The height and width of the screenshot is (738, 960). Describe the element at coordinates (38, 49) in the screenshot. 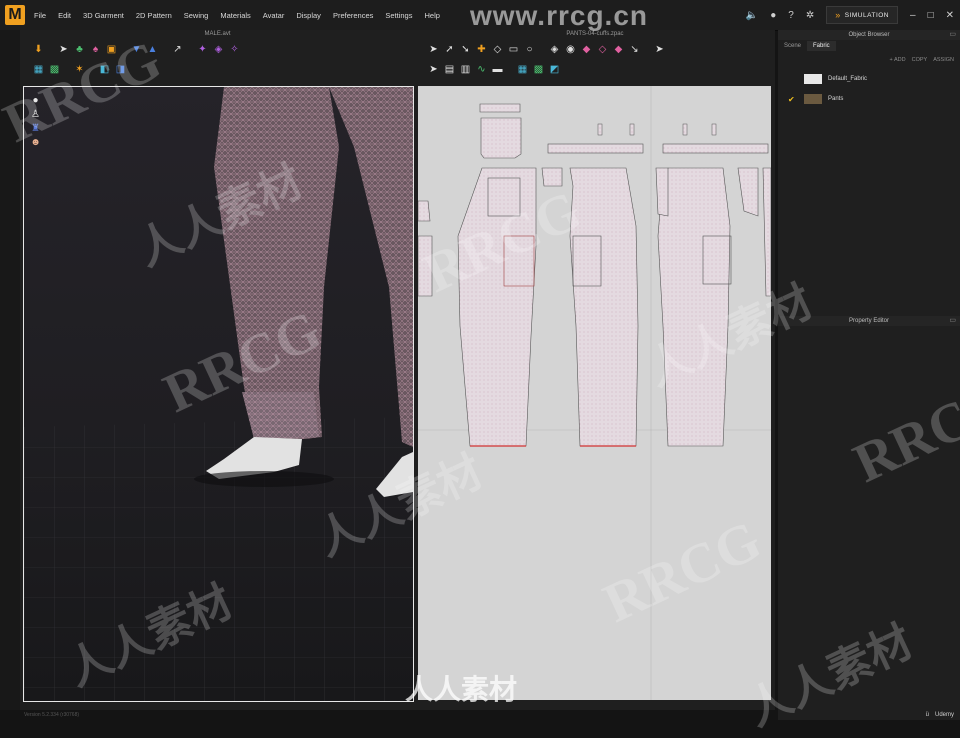

I see `simulation-arrow-icon: ⬇` at that location.